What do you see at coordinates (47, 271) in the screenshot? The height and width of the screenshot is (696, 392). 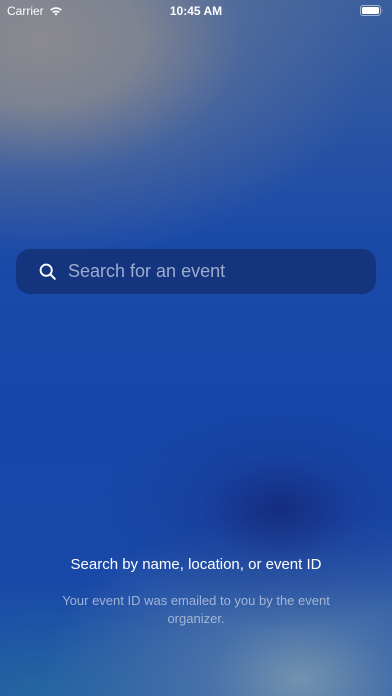 I see `search-icon` at bounding box center [47, 271].